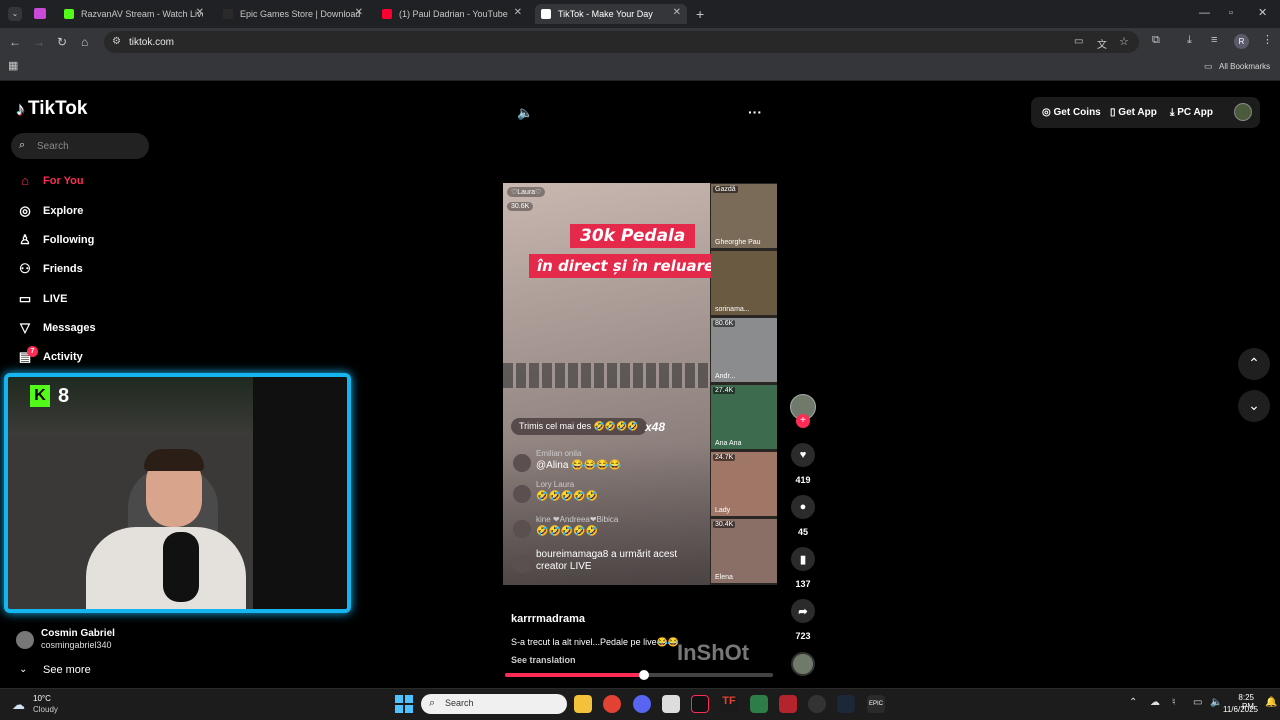 This screenshot has height=720, width=1280. Describe the element at coordinates (729, 704) in the screenshot. I see `tf-icon: TF` at that location.